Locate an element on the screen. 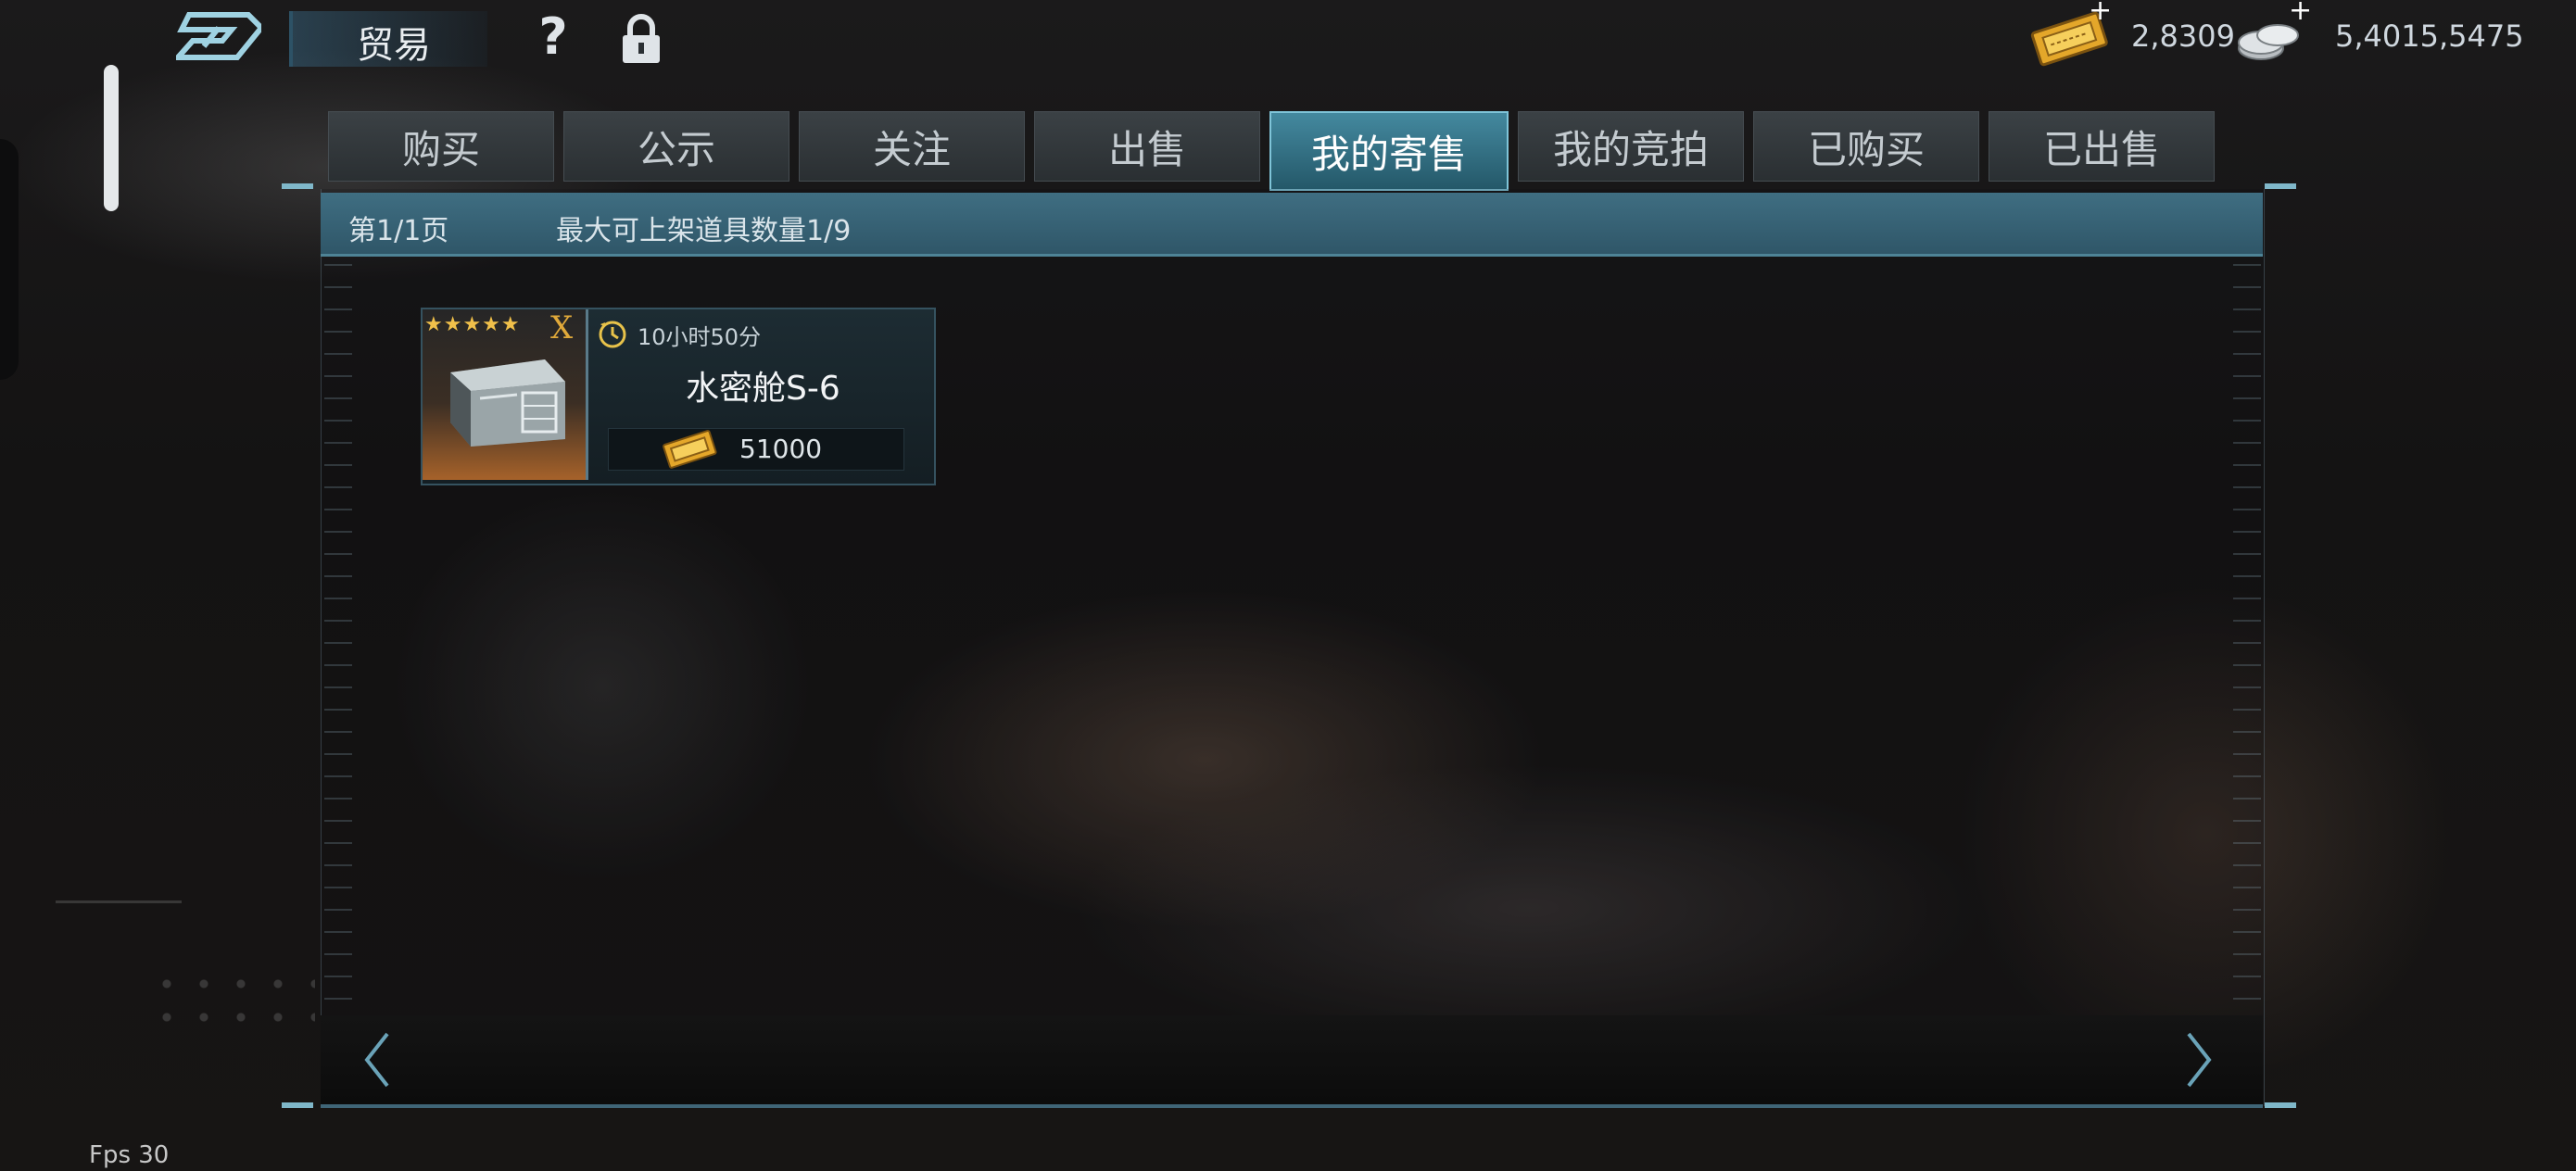  tab-my-consignment: 我的寄售 is located at coordinates (1389, 151).